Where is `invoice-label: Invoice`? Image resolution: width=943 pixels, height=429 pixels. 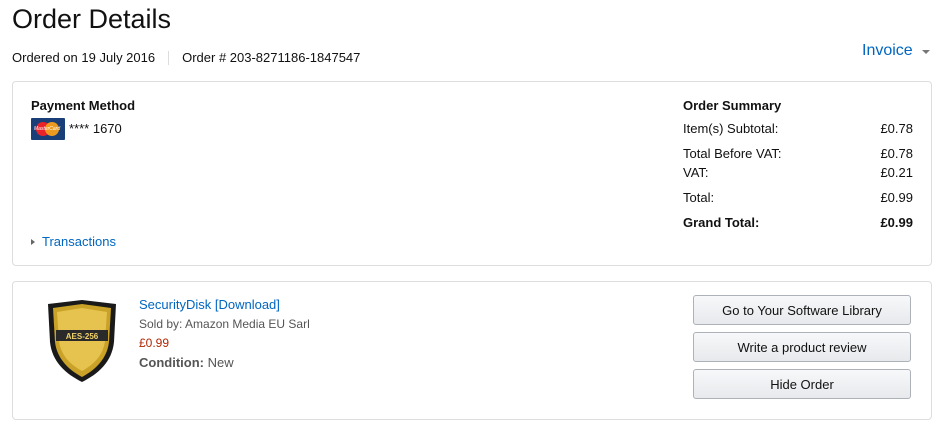
invoice-label: Invoice is located at coordinates (887, 50).